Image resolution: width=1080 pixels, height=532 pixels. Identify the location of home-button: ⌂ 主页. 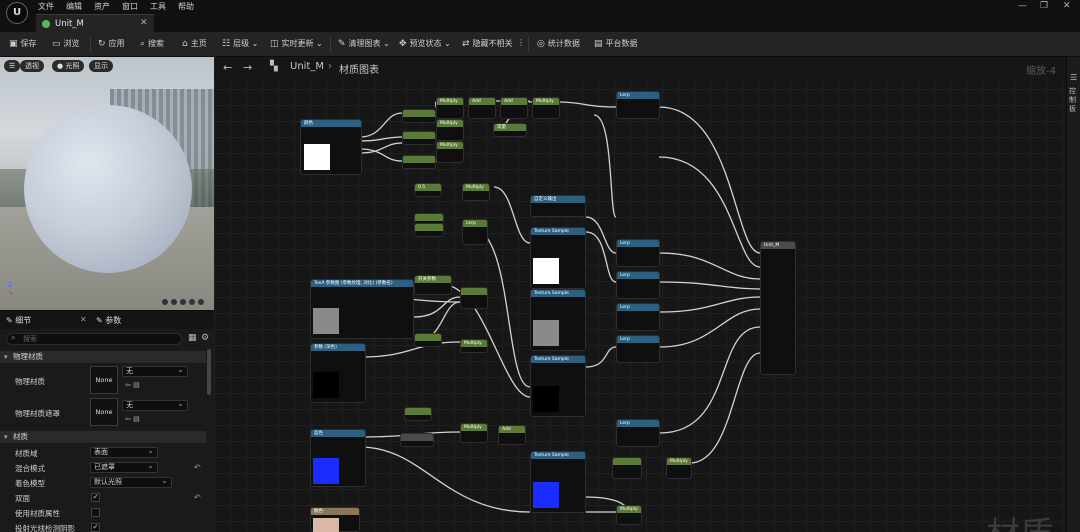
(194, 44).